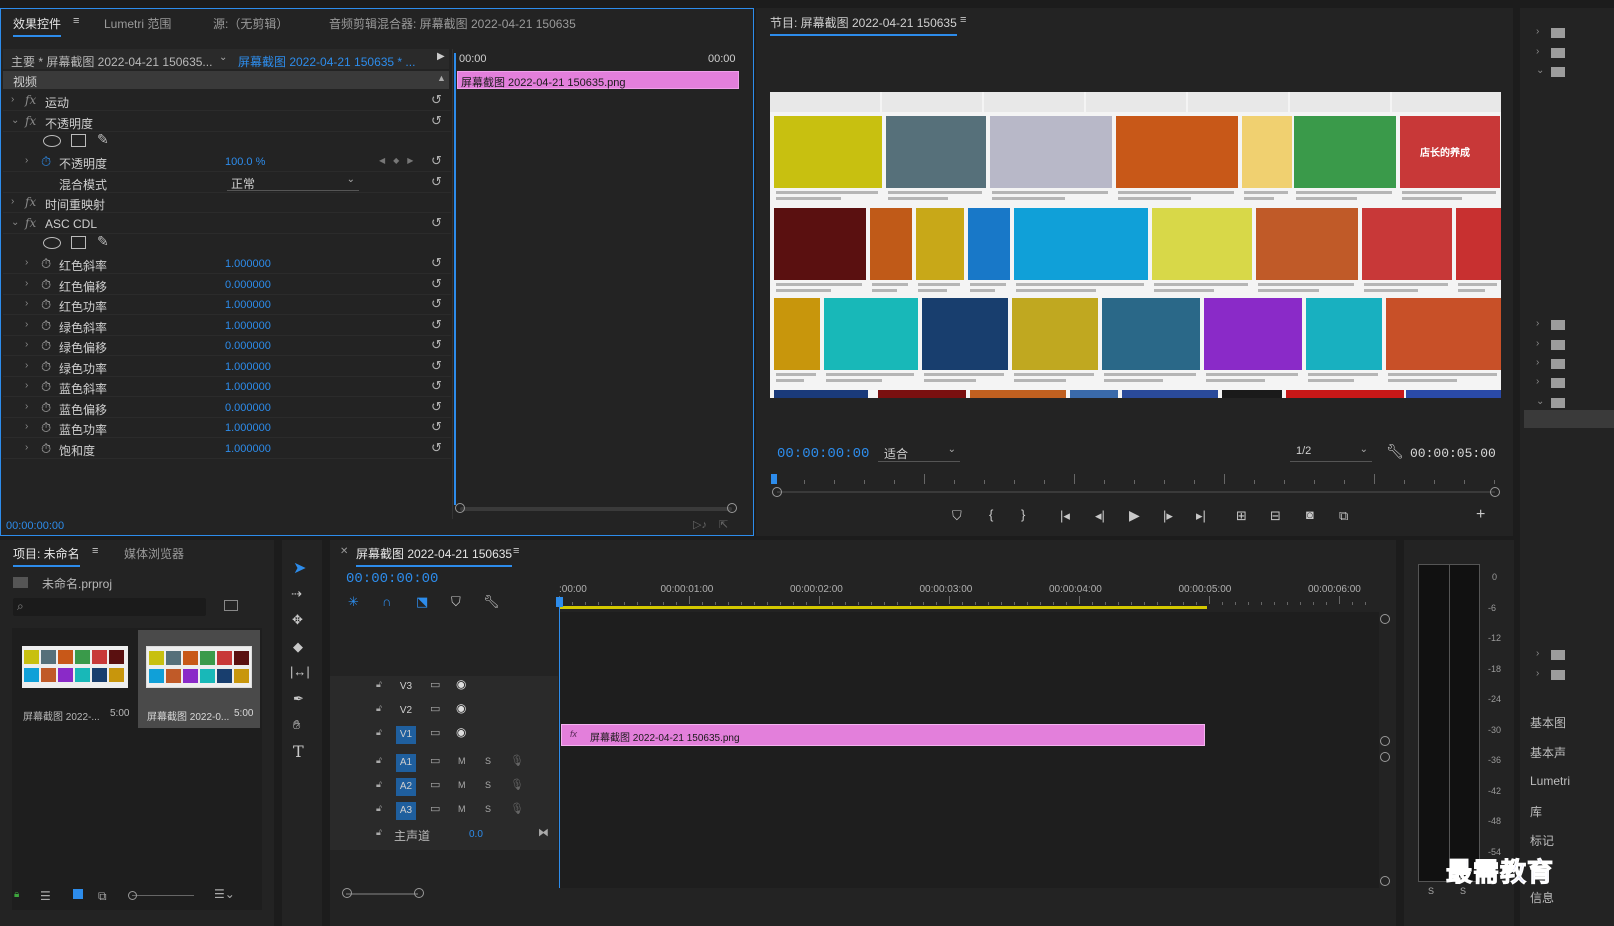  I want to click on panel-menu-icon: ≡, so click(963, 20).